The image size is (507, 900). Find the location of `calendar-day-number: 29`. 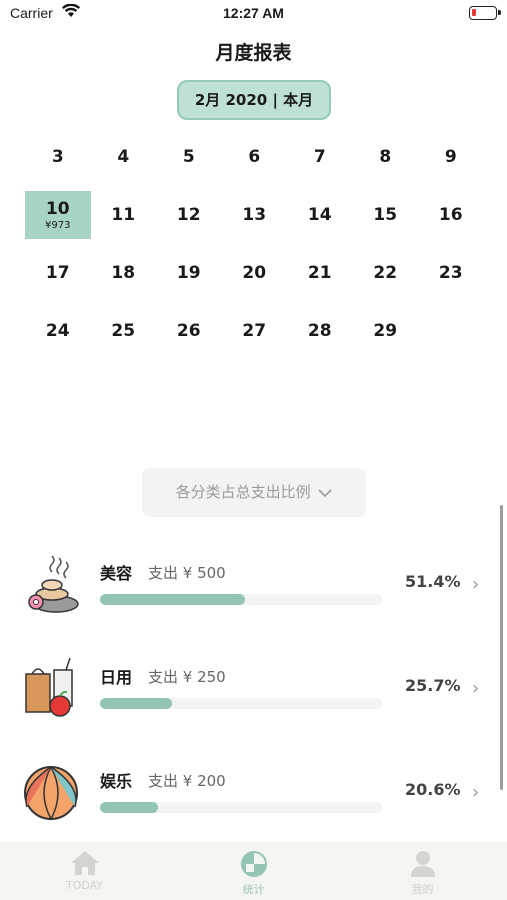

calendar-day-number: 29 is located at coordinates (385, 331).